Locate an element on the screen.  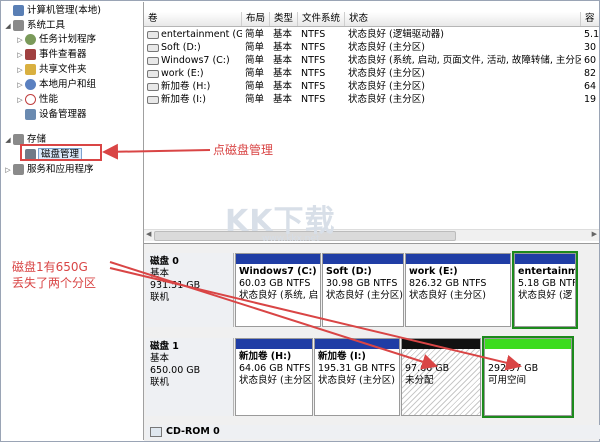
event-viewer-icon is located at coordinates (30, 54).